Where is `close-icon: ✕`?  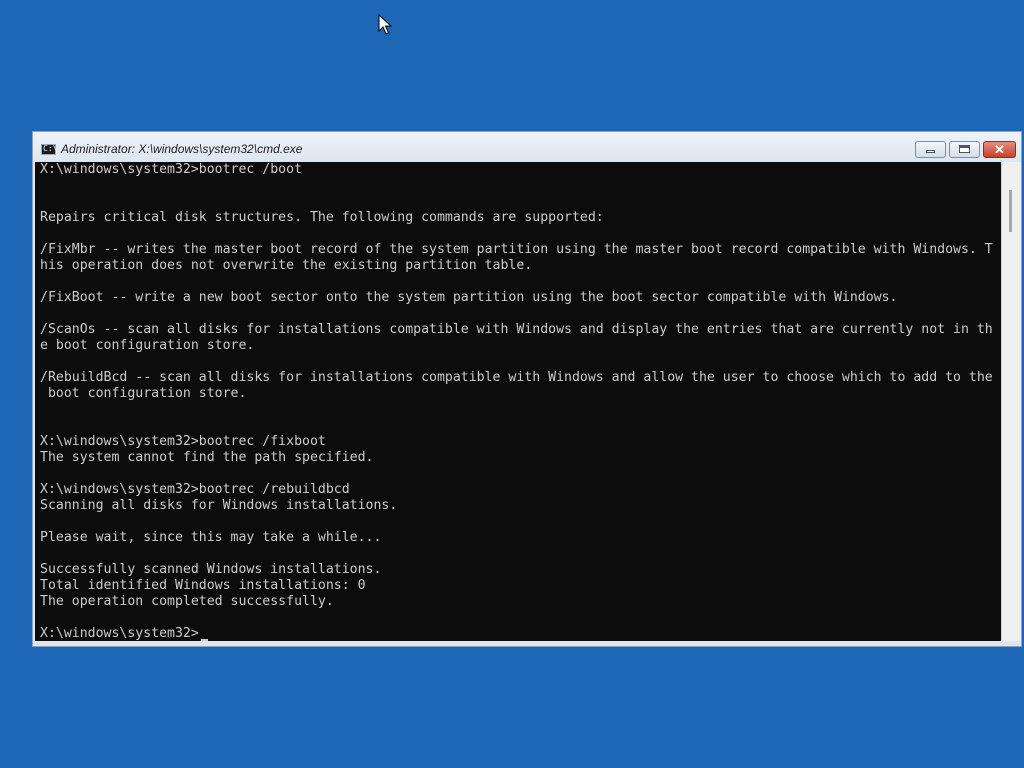
close-icon: ✕ is located at coordinates (999, 149).